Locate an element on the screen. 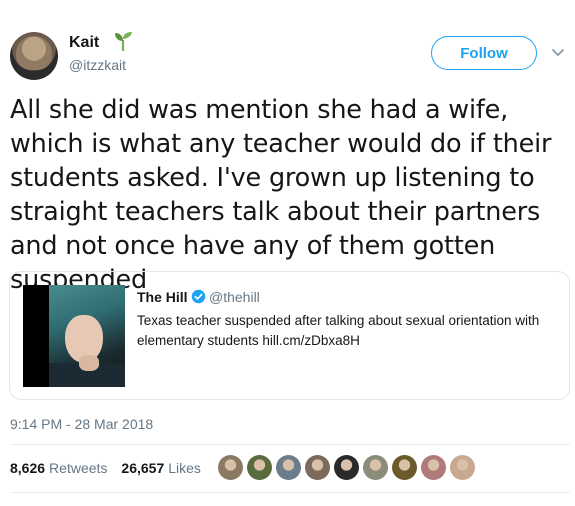  liker-avatars is located at coordinates (346, 467).